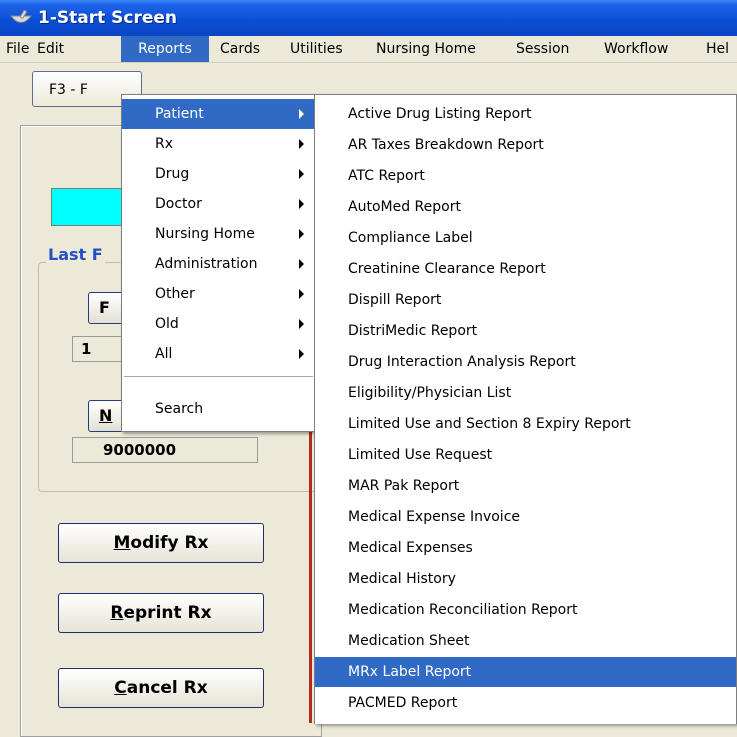  Describe the element at coordinates (440, 114) in the screenshot. I see `submenu-item-label: Active Drug Listing Report` at that location.